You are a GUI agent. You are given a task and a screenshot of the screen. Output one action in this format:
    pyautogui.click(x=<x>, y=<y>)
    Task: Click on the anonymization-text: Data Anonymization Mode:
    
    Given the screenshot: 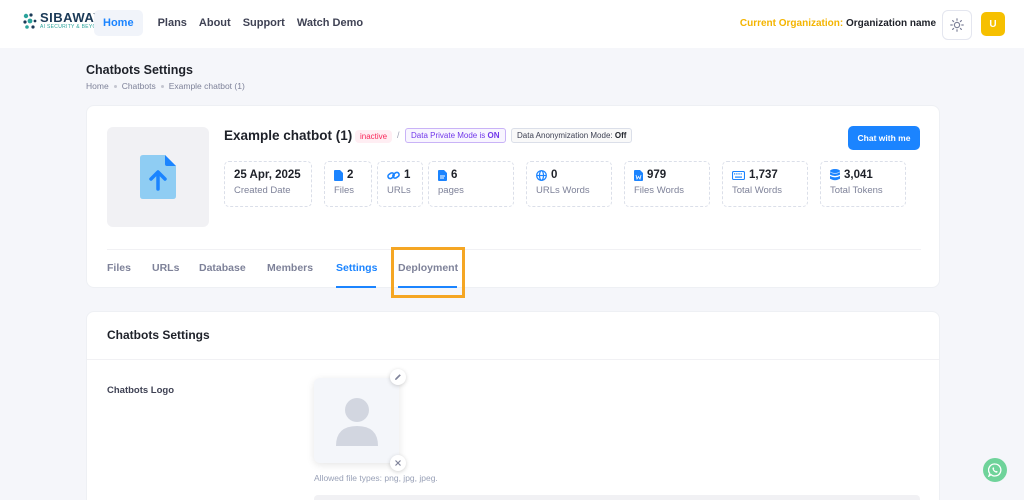 What is the action you would take?
    pyautogui.click(x=565, y=135)
    